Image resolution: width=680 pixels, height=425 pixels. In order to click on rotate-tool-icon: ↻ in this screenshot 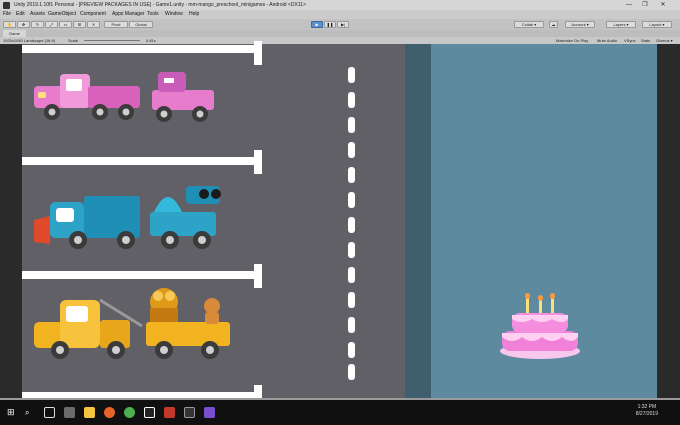, I will do `click(37, 24)`.